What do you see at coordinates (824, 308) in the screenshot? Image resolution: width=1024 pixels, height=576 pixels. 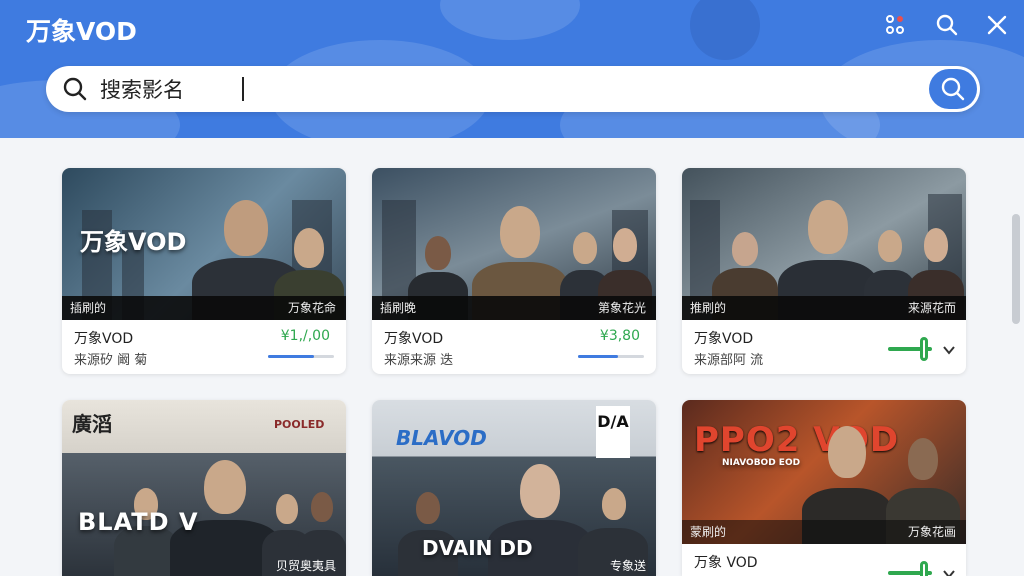 I see `poster-caption-bar: 推刷的 来源花而` at bounding box center [824, 308].